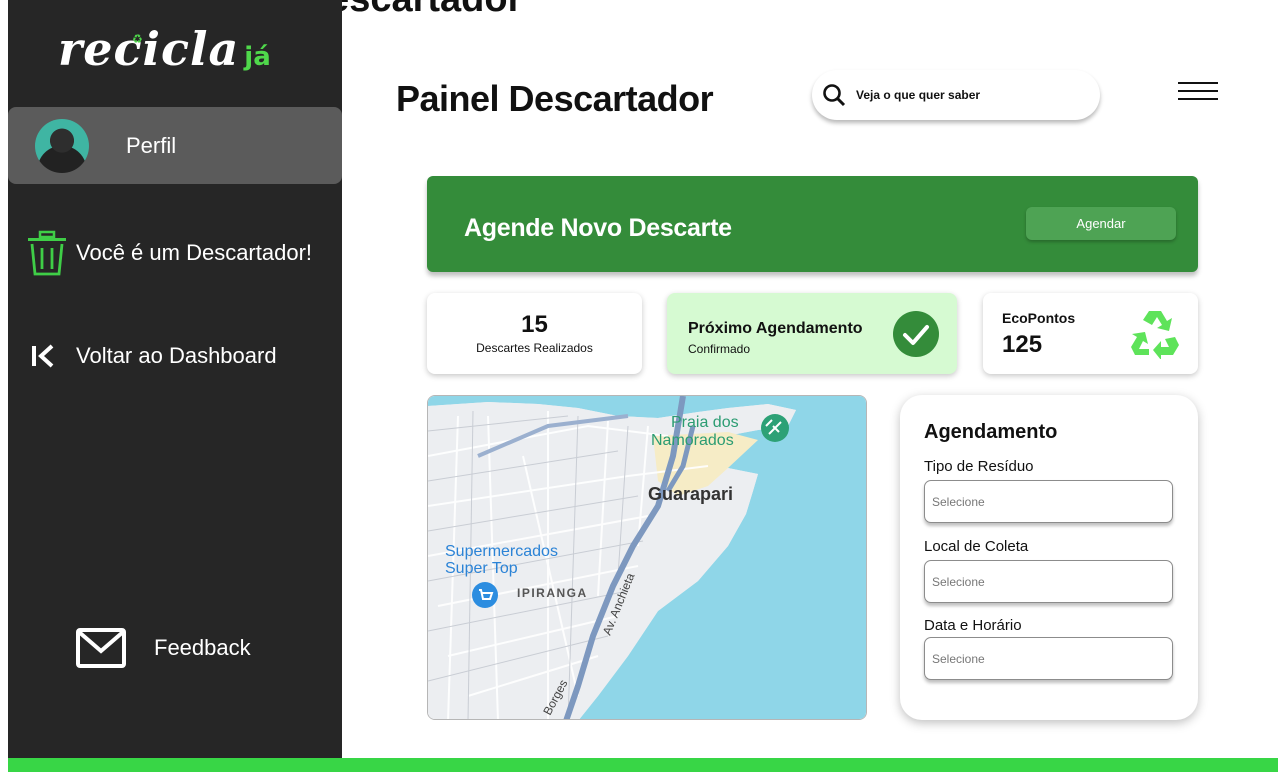 The height and width of the screenshot is (772, 1278). Describe the element at coordinates (643, 765) in the screenshot. I see `bottom-accent-bar` at that location.